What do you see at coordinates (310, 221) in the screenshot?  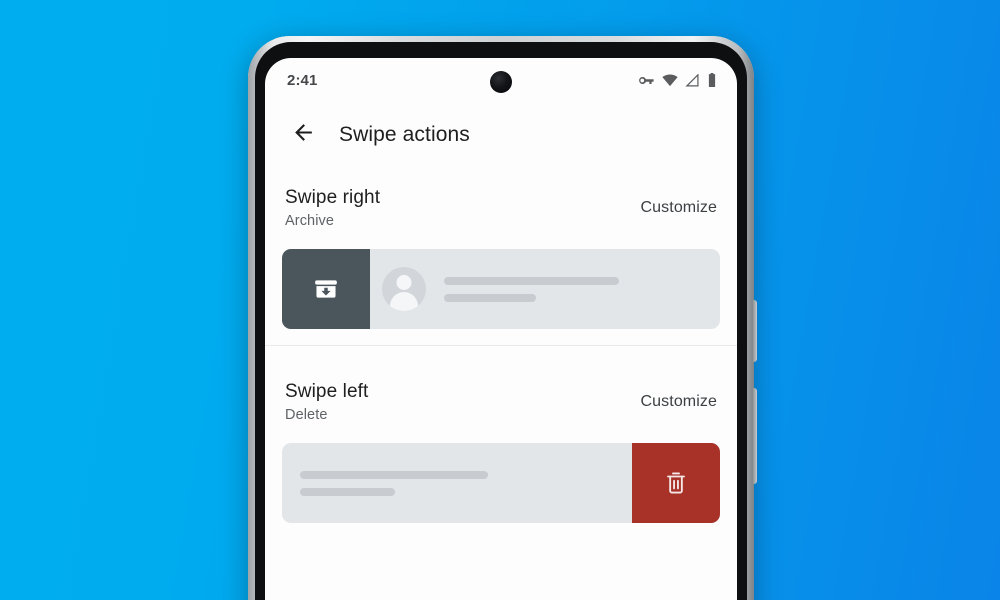 I see `swipe-right-subtitle: Archive` at bounding box center [310, 221].